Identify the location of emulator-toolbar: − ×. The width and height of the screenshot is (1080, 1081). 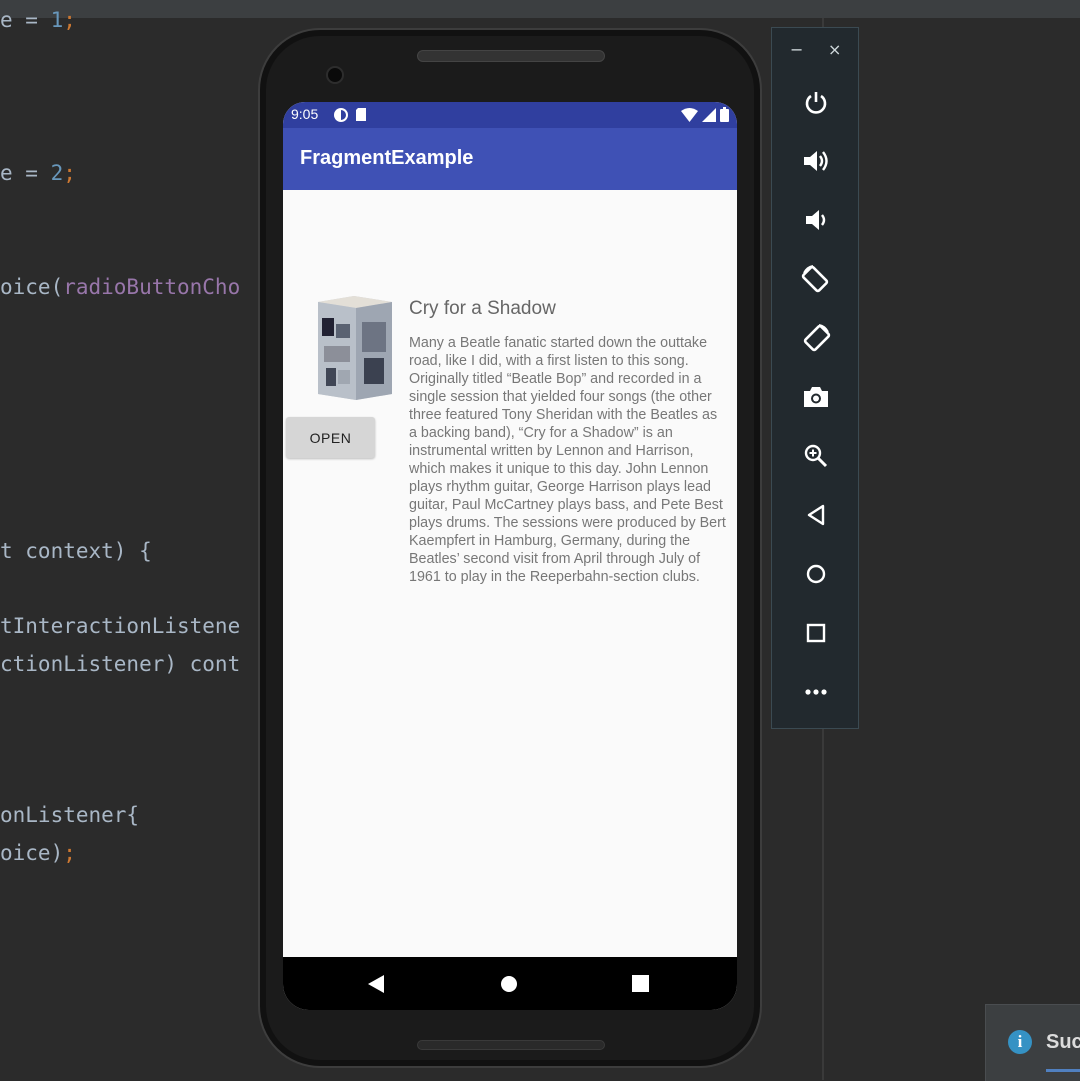
(815, 378).